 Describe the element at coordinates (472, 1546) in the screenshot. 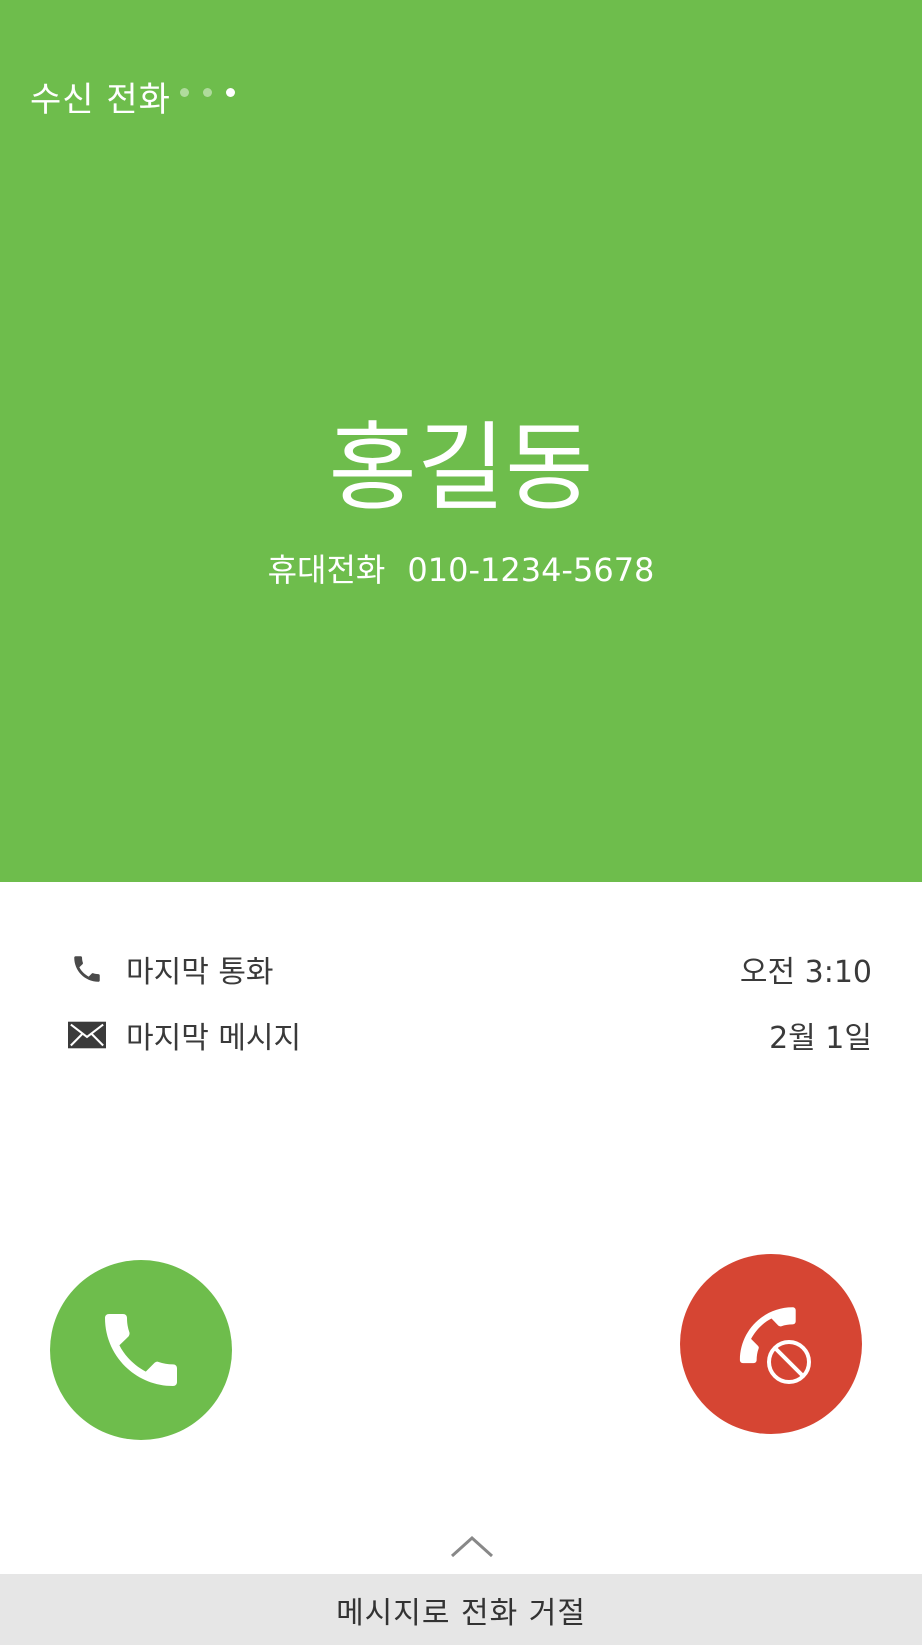

I see `chevron-up-icon` at that location.